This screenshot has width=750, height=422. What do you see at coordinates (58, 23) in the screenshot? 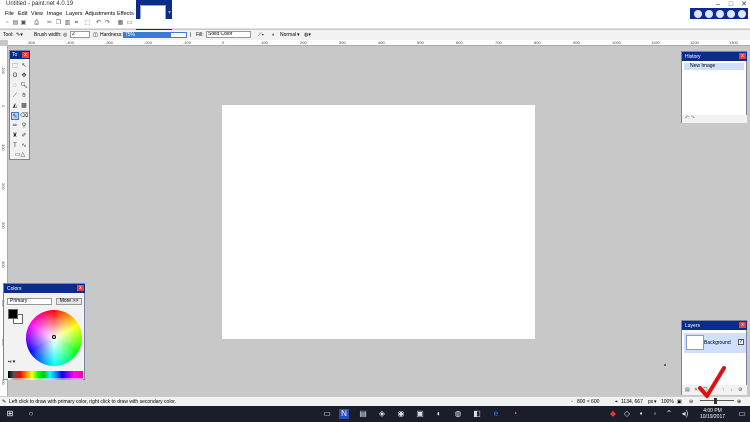
I see `copy-icon: ❐` at bounding box center [58, 23].